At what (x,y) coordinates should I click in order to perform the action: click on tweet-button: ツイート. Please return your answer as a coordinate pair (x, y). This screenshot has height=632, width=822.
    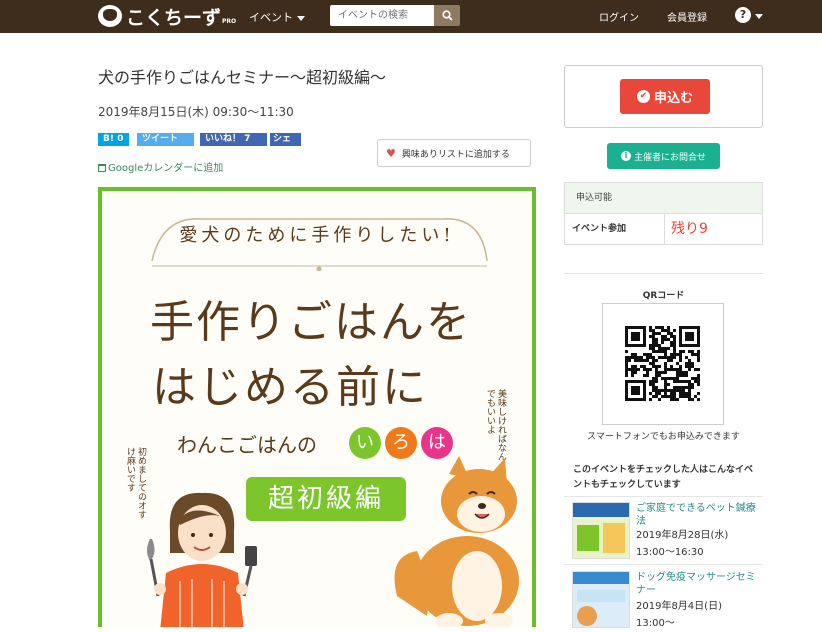
    Looking at the image, I should click on (165, 139).